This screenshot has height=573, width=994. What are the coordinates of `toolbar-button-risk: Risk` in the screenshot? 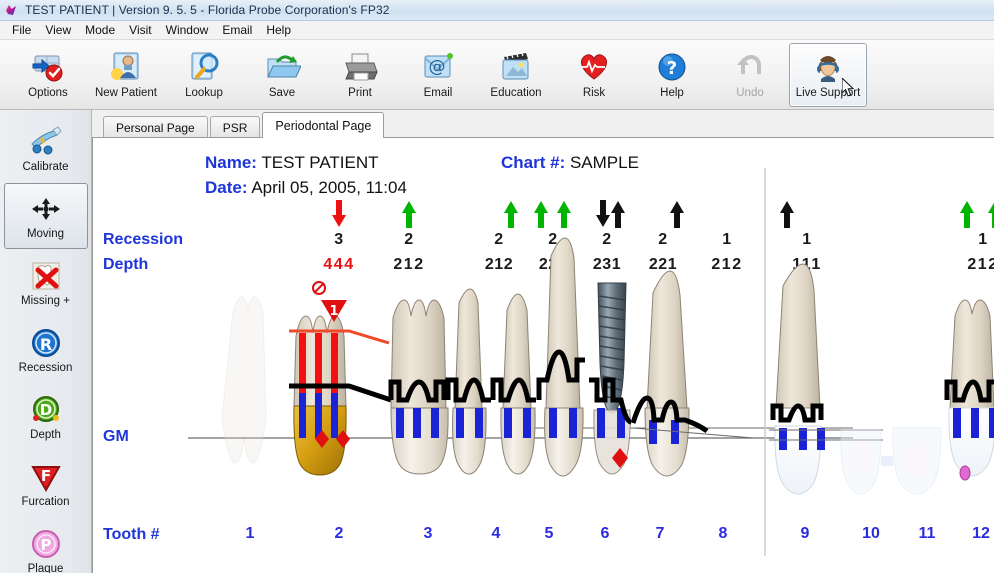 It's located at (594, 75).